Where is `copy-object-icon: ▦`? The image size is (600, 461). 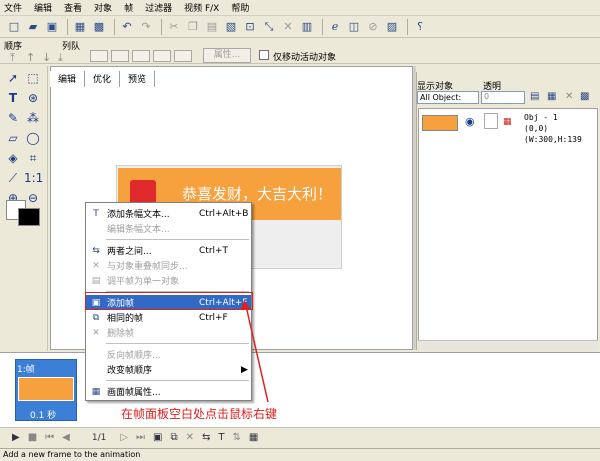
copy-object-icon: ▦ is located at coordinates (551, 96).